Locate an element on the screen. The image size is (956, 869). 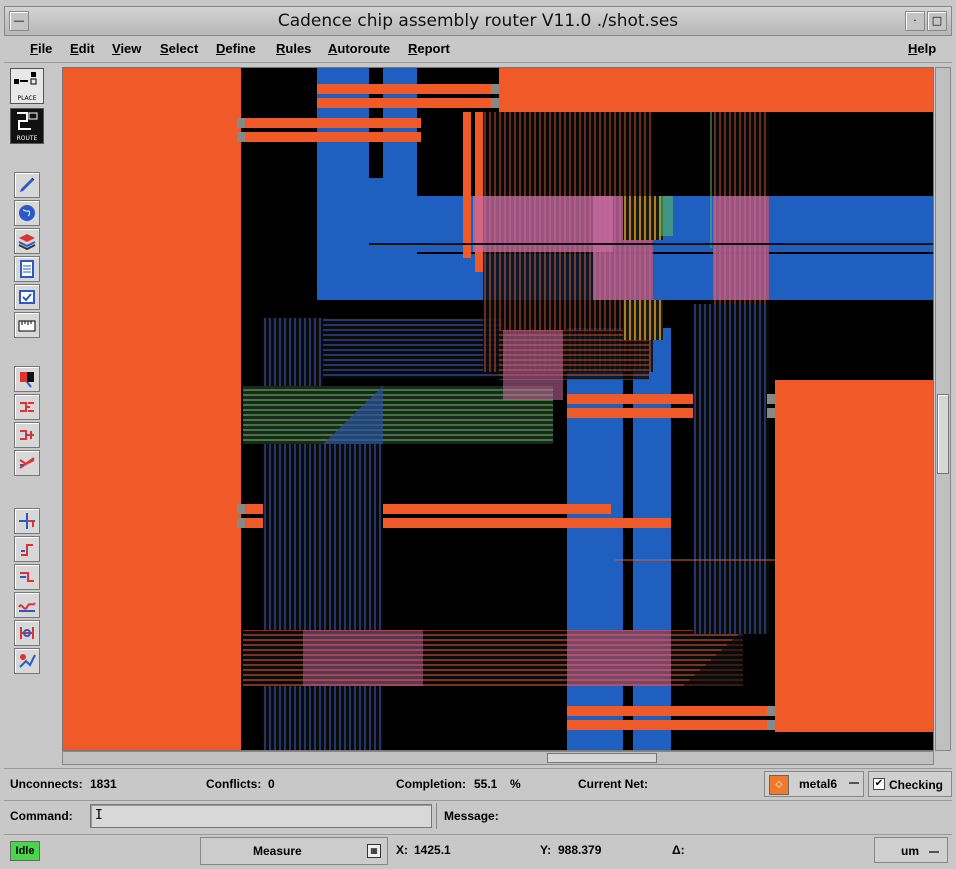
menu-rules: Rules is located at coordinates (293, 48).